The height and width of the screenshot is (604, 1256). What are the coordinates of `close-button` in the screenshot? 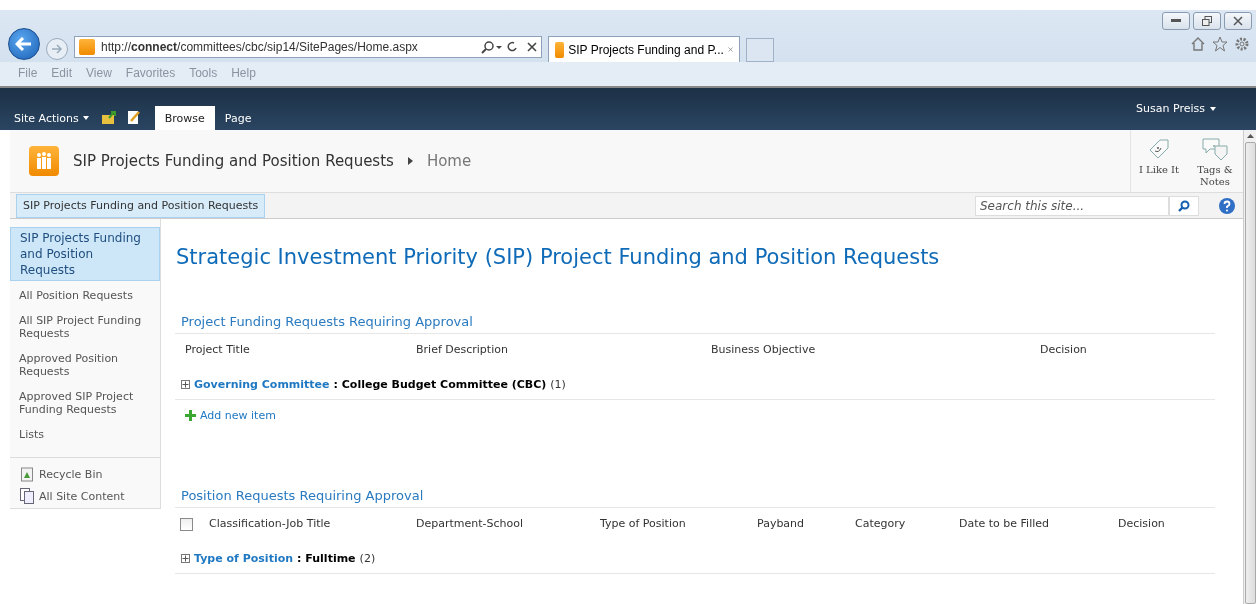 It's located at (1238, 21).